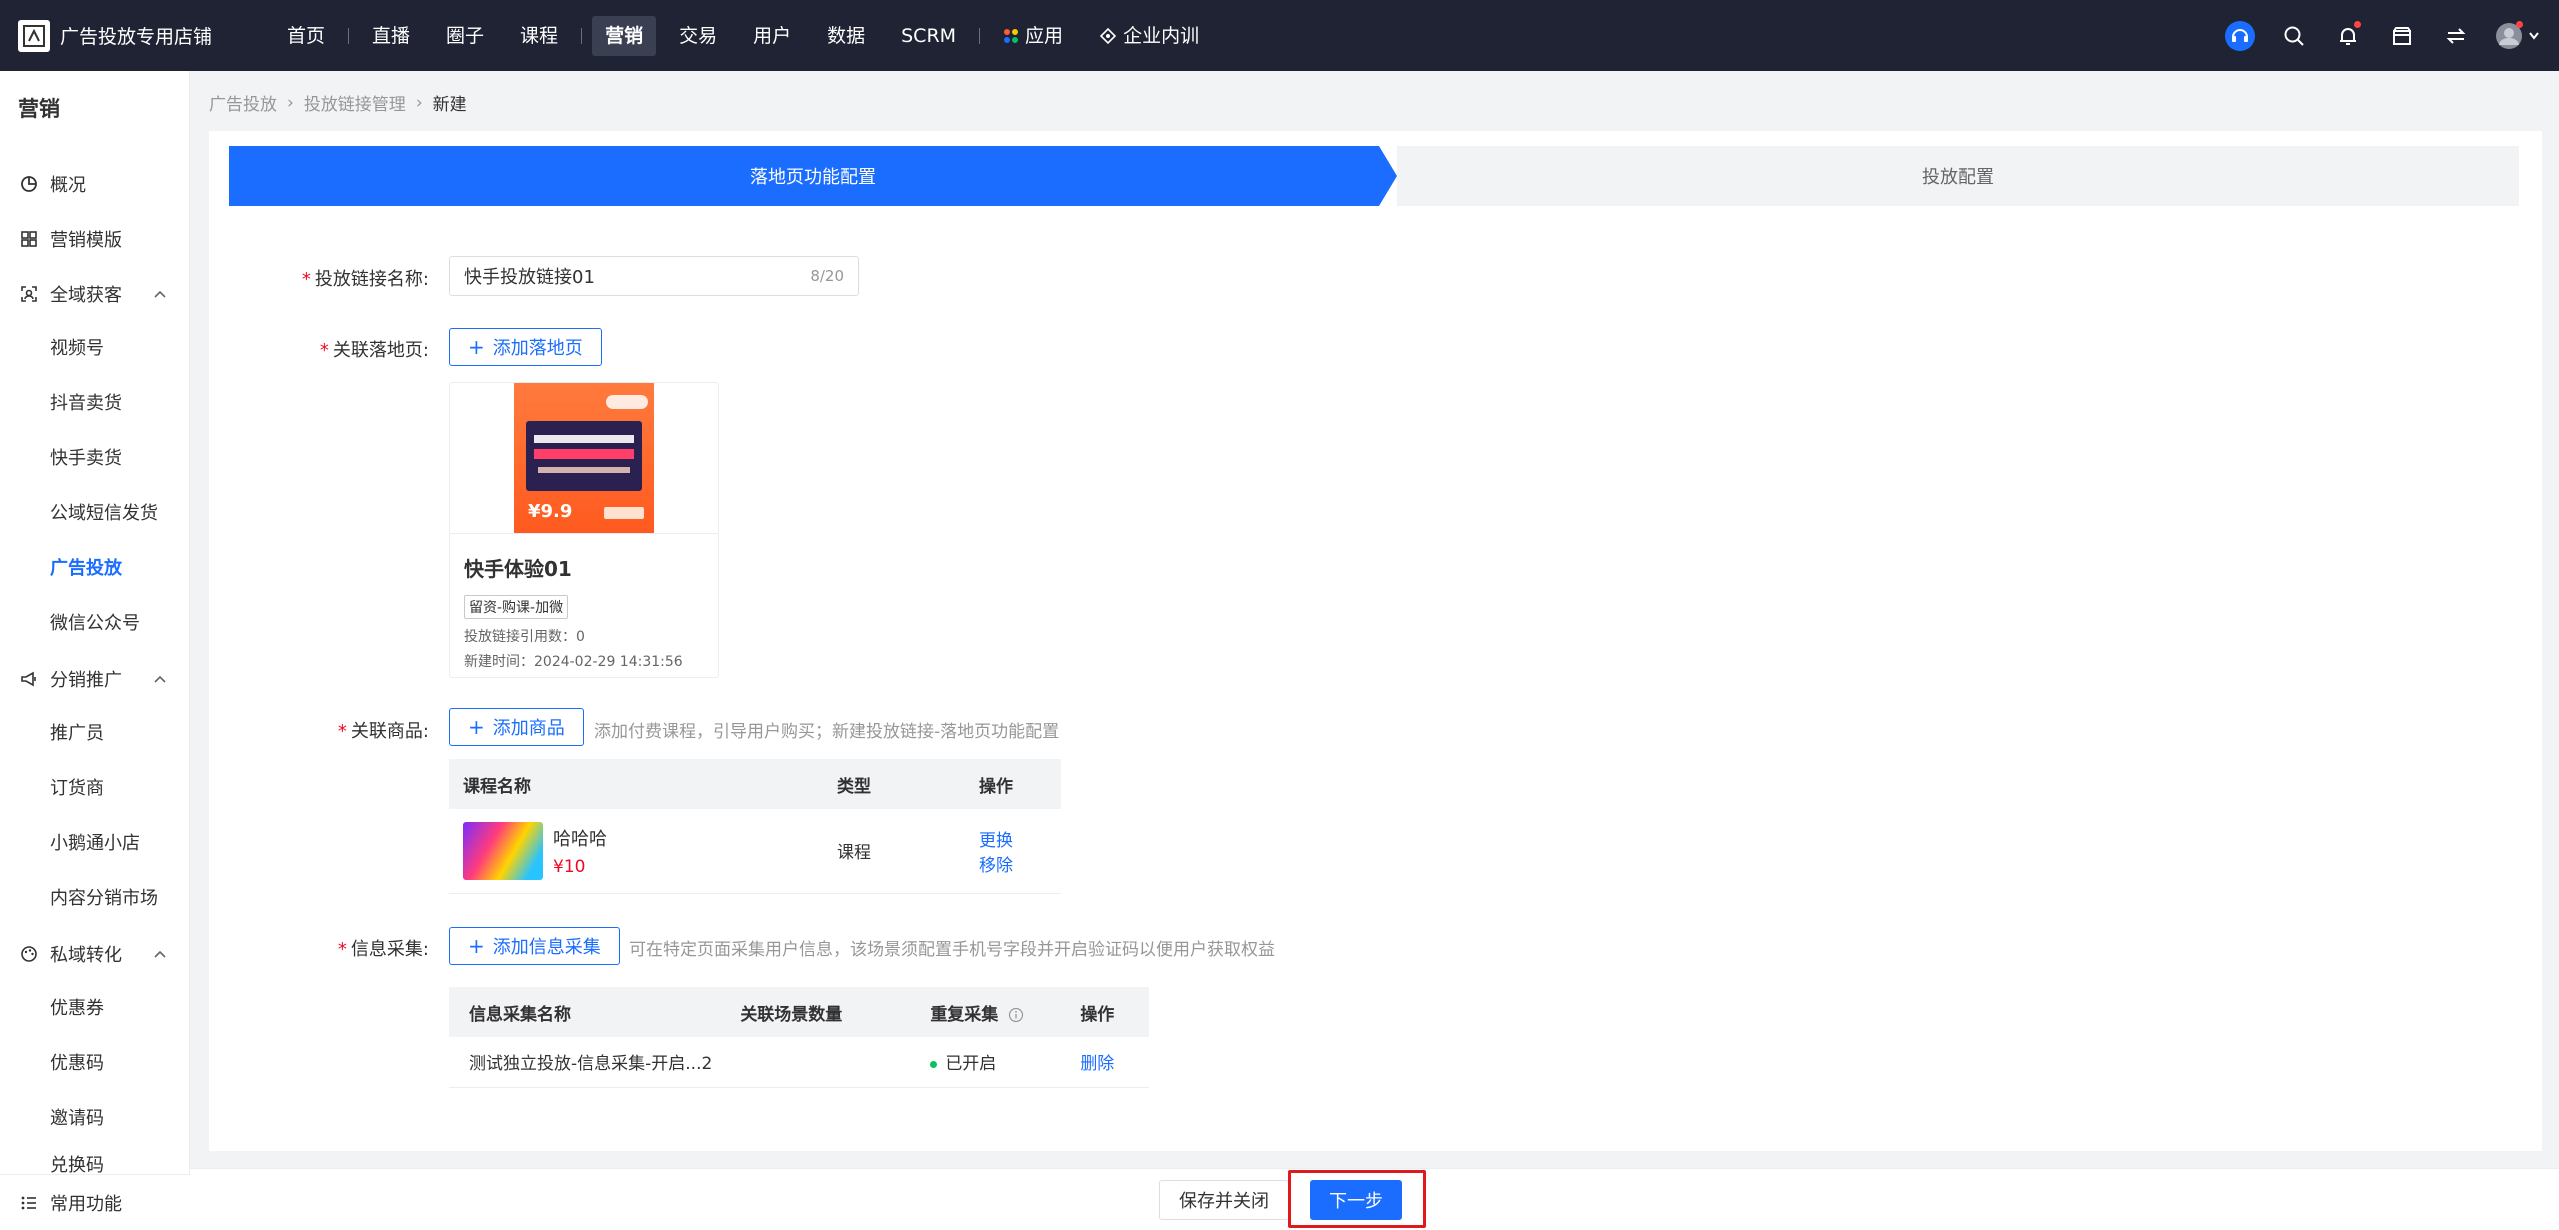  I want to click on sidebar-item-wechat-mp: 微信公众号, so click(94, 623).